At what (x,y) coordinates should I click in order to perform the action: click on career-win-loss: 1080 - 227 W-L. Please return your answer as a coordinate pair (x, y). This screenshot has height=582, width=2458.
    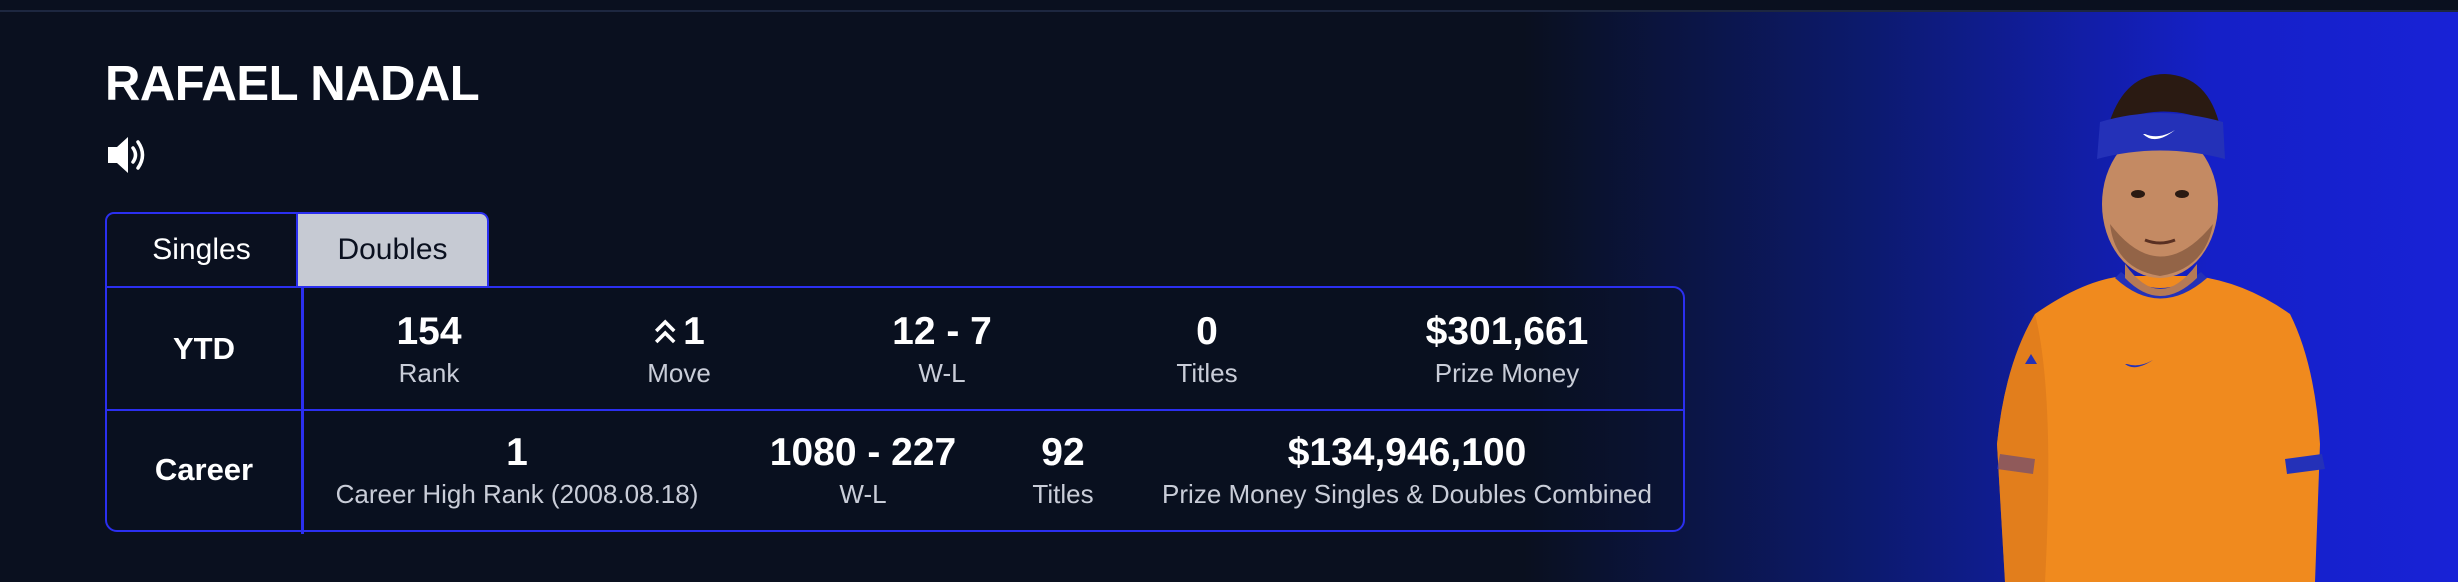
    Looking at the image, I should click on (863, 471).